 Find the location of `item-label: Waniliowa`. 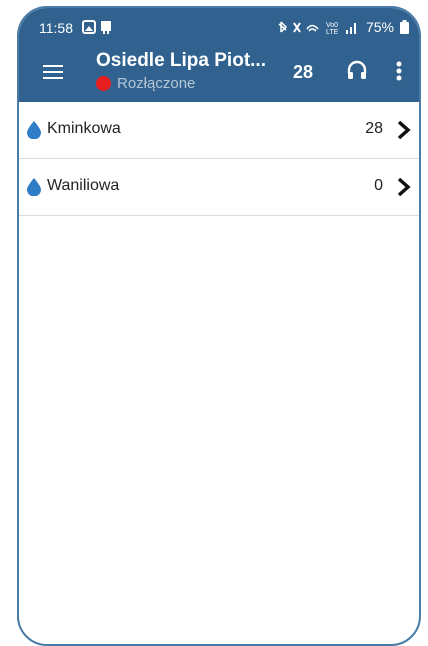

item-label: Waniliowa is located at coordinates (83, 185).